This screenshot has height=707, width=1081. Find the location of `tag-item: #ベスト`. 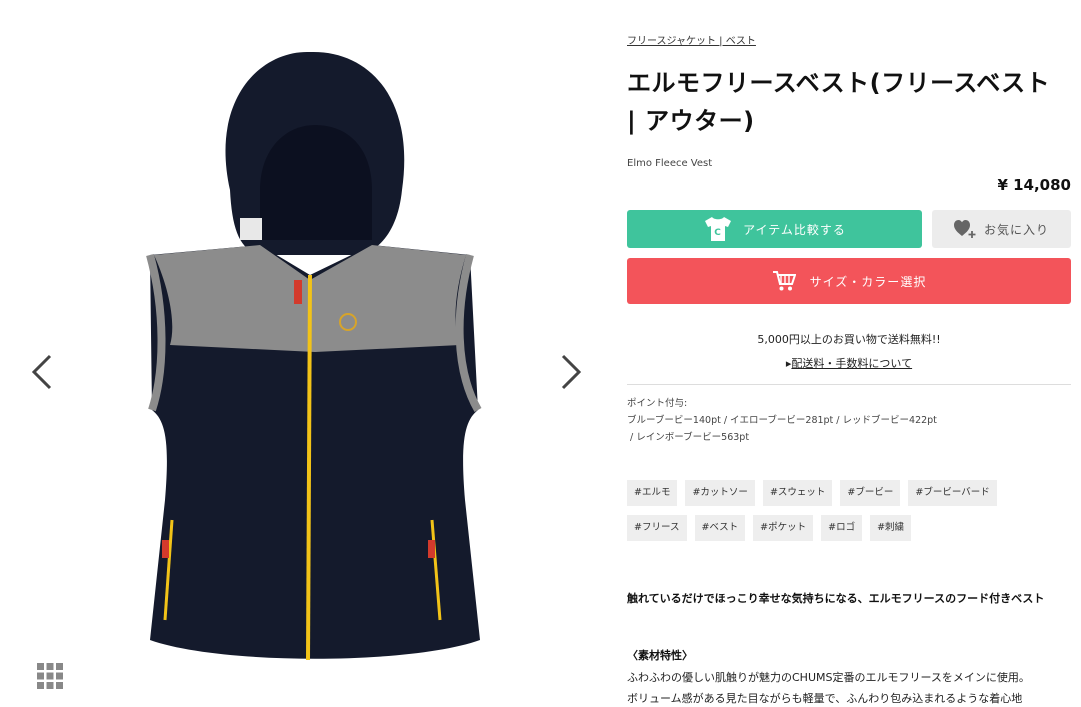

tag-item: #ベスト is located at coordinates (720, 528).